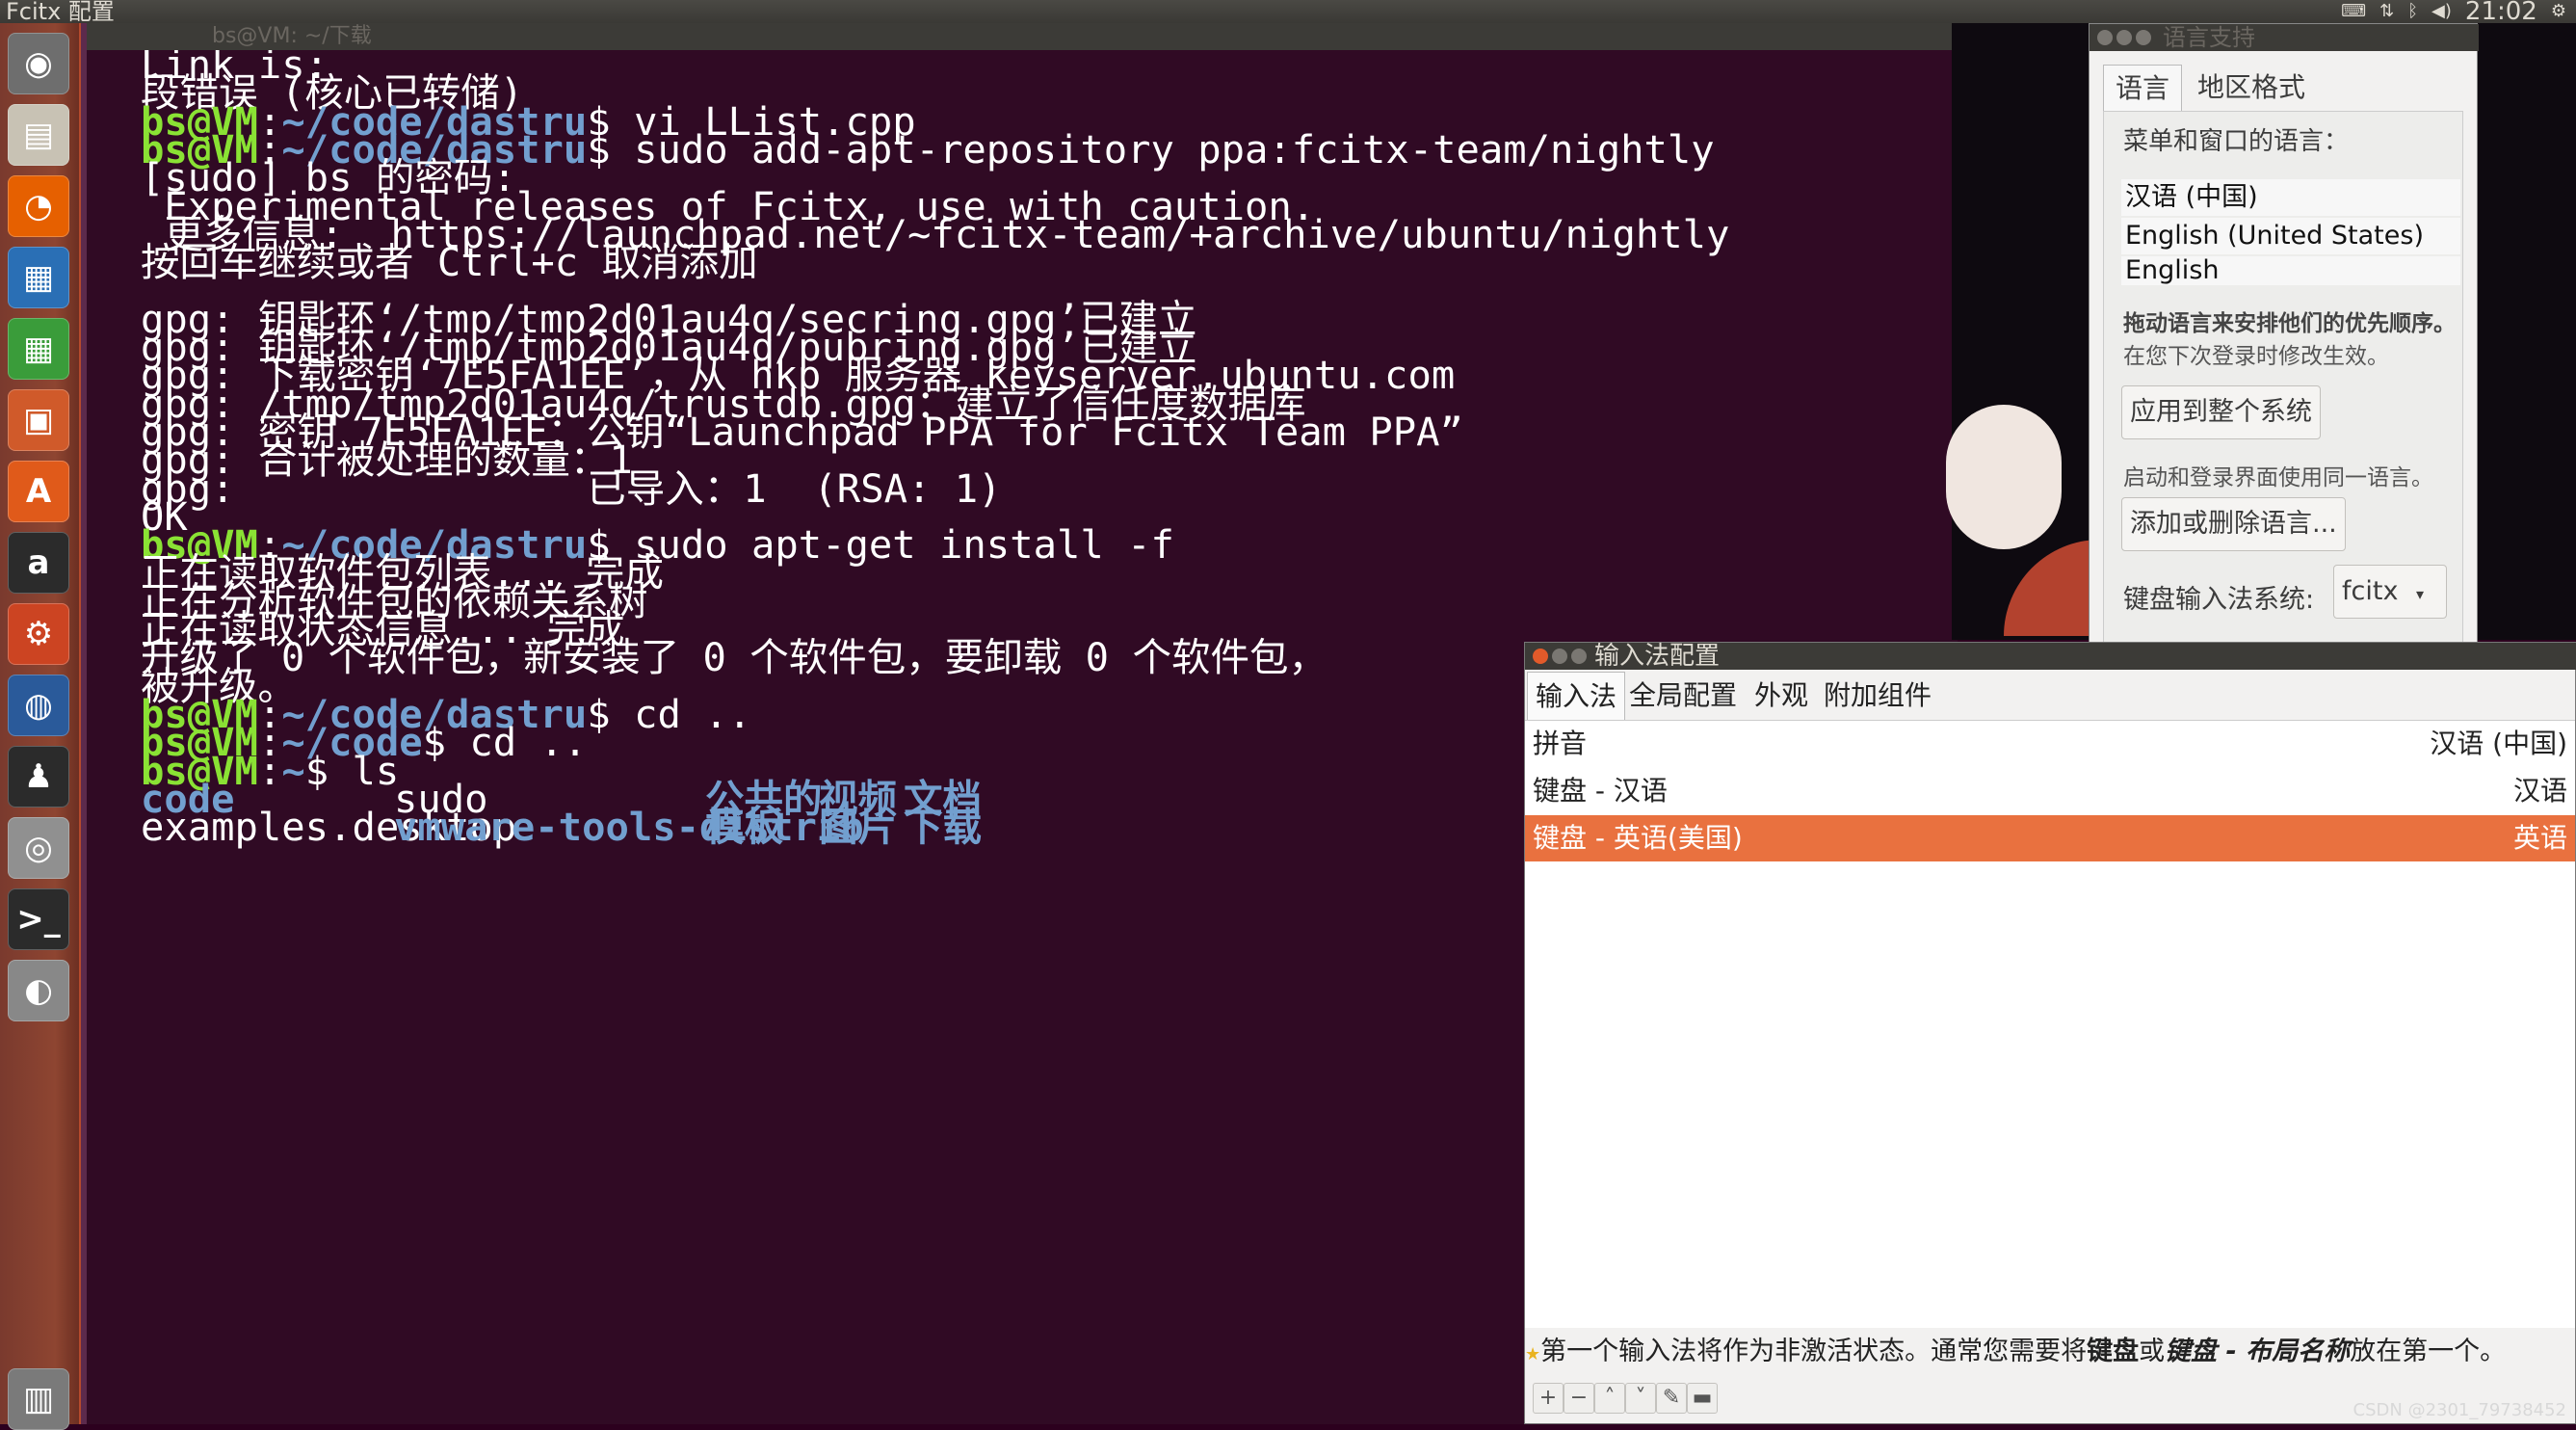 The width and height of the screenshot is (2576, 1430). I want to click on network-icon: ⇅, so click(2387, 11).